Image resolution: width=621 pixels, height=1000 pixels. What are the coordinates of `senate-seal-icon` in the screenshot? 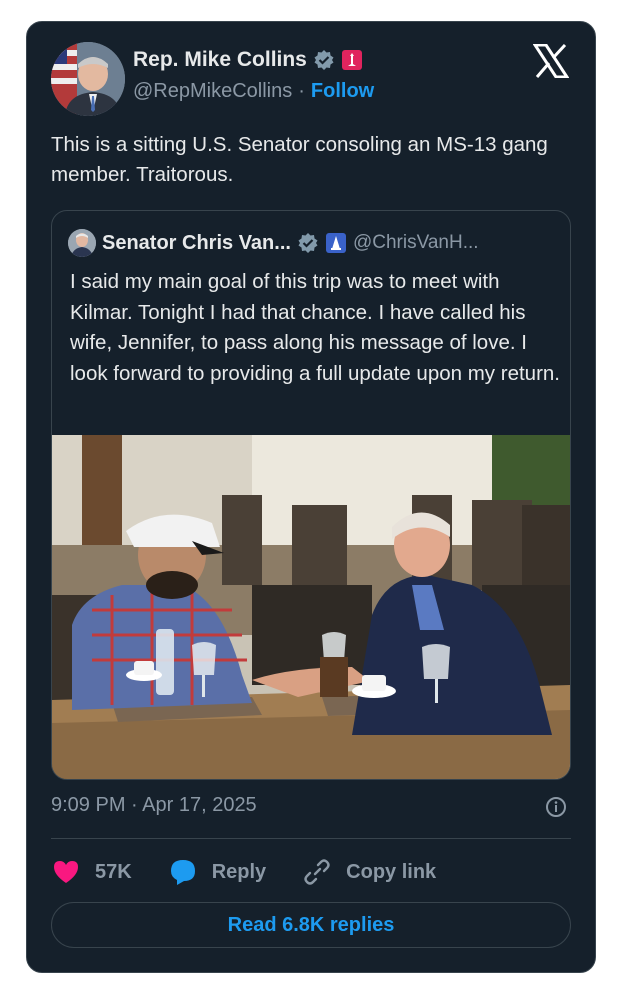 It's located at (336, 243).